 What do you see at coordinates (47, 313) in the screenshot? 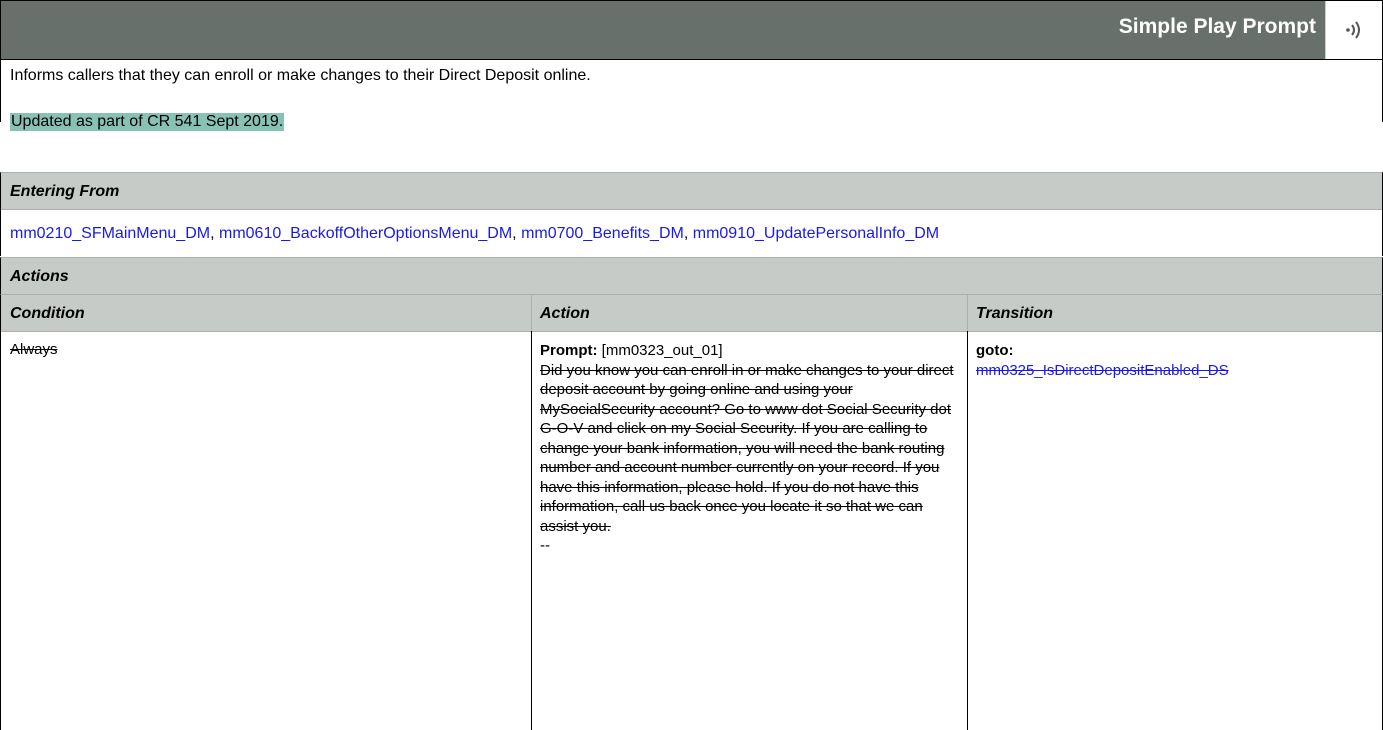
I see `condition-column-header: Condition` at bounding box center [47, 313].